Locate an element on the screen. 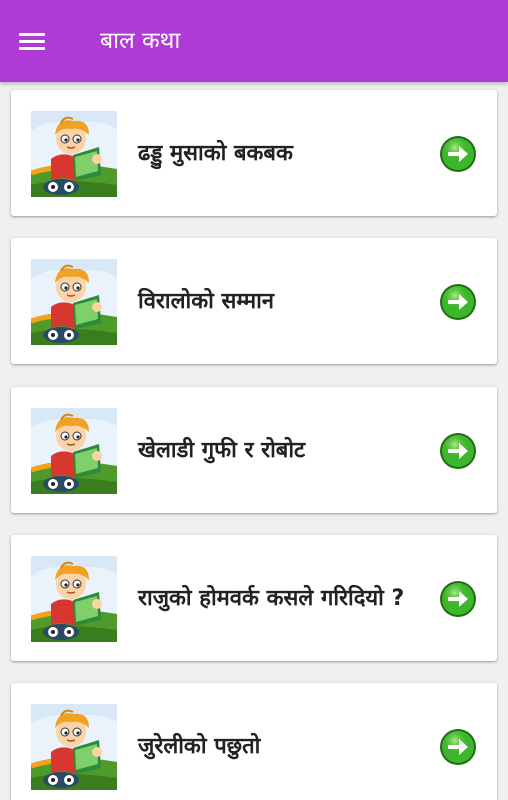  app-bar: बाल कथा is located at coordinates (254, 41).